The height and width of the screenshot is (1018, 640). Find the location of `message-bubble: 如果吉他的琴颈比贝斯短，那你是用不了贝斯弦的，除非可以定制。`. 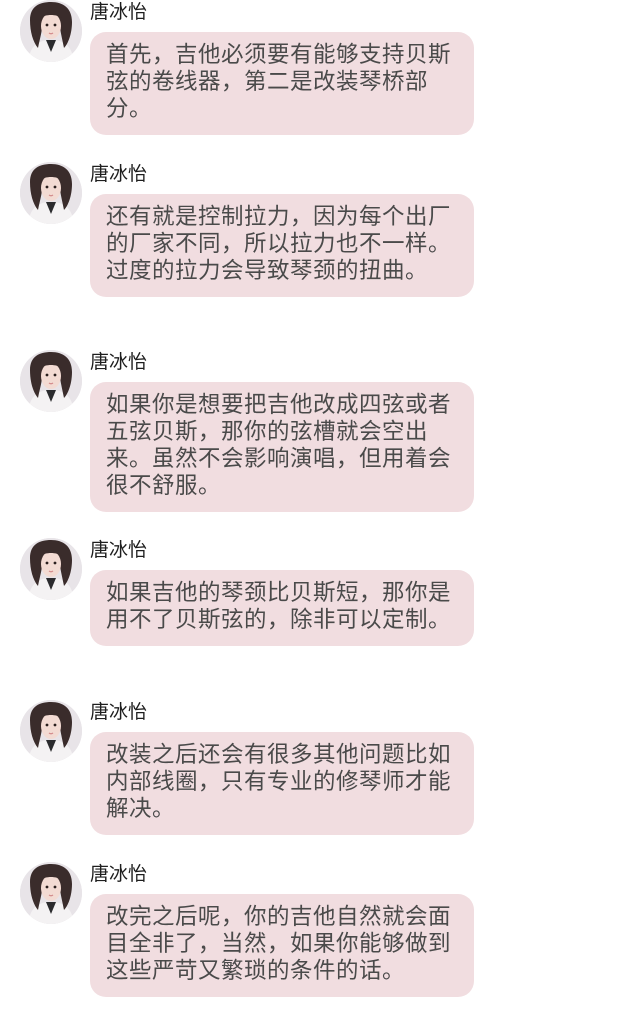

message-bubble: 如果吉他的琴颈比贝斯短，那你是用不了贝斯弦的，除非可以定制。 is located at coordinates (282, 608).